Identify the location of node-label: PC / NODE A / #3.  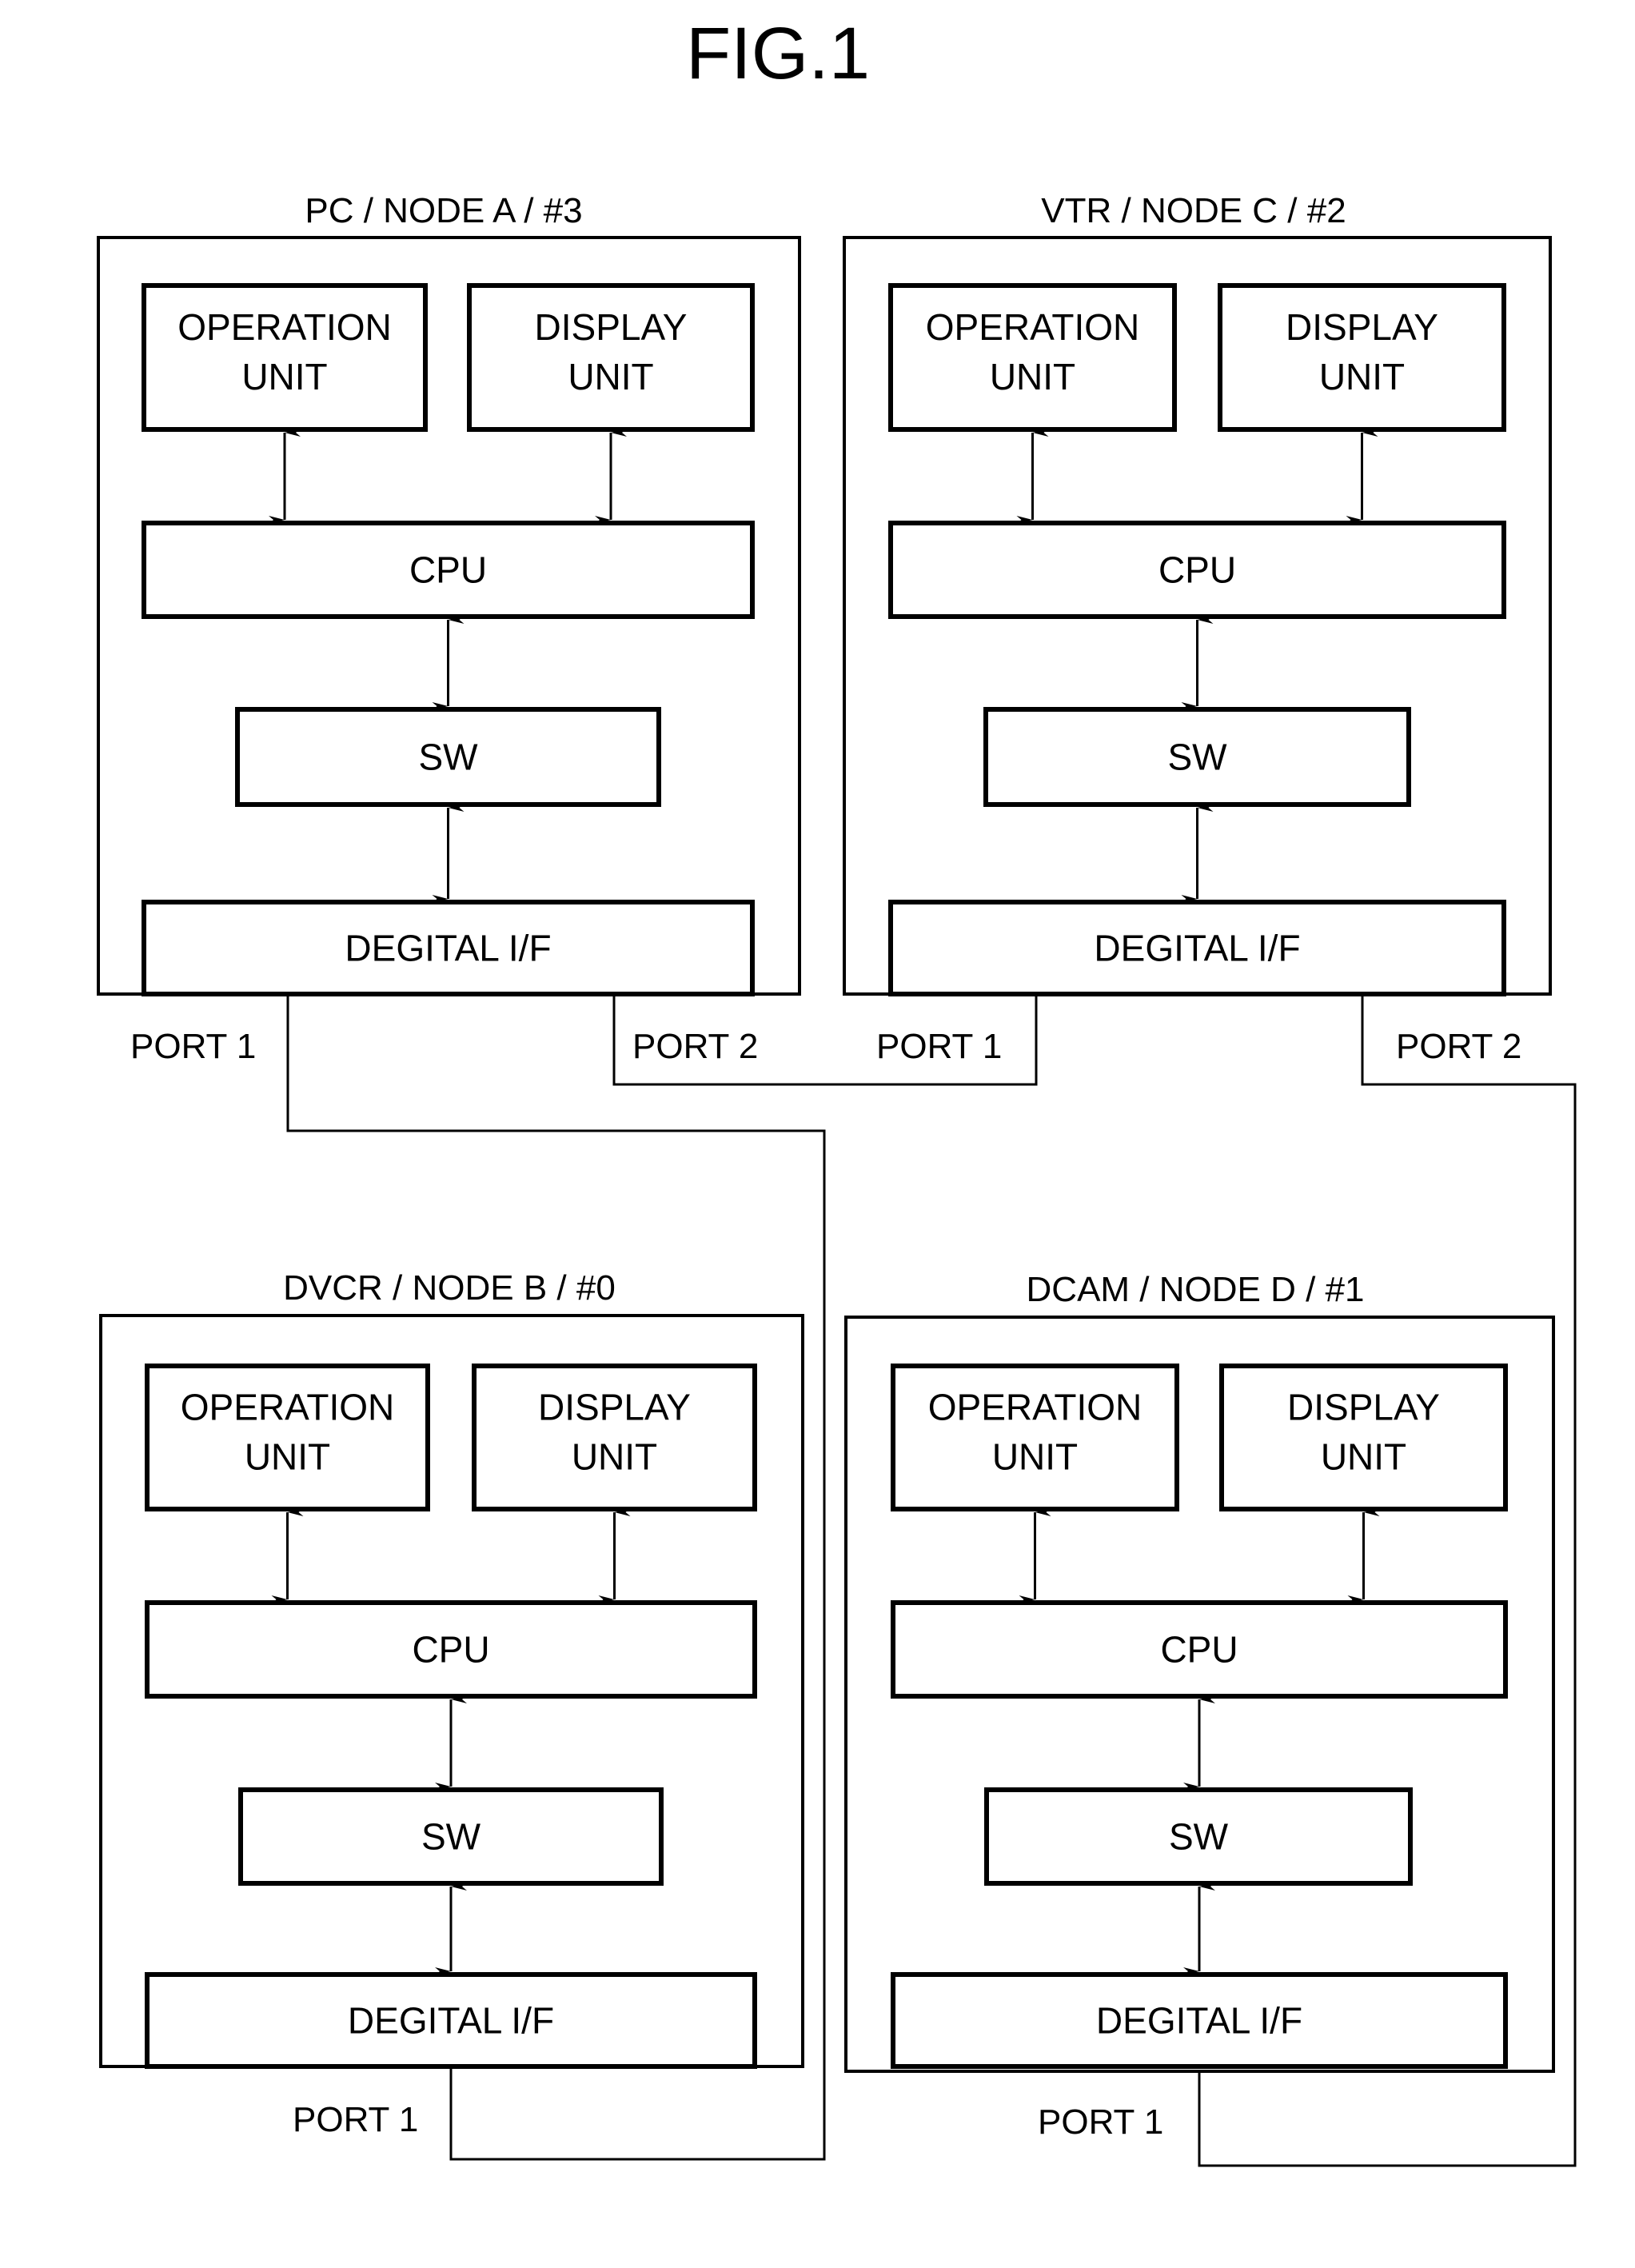
(443, 210).